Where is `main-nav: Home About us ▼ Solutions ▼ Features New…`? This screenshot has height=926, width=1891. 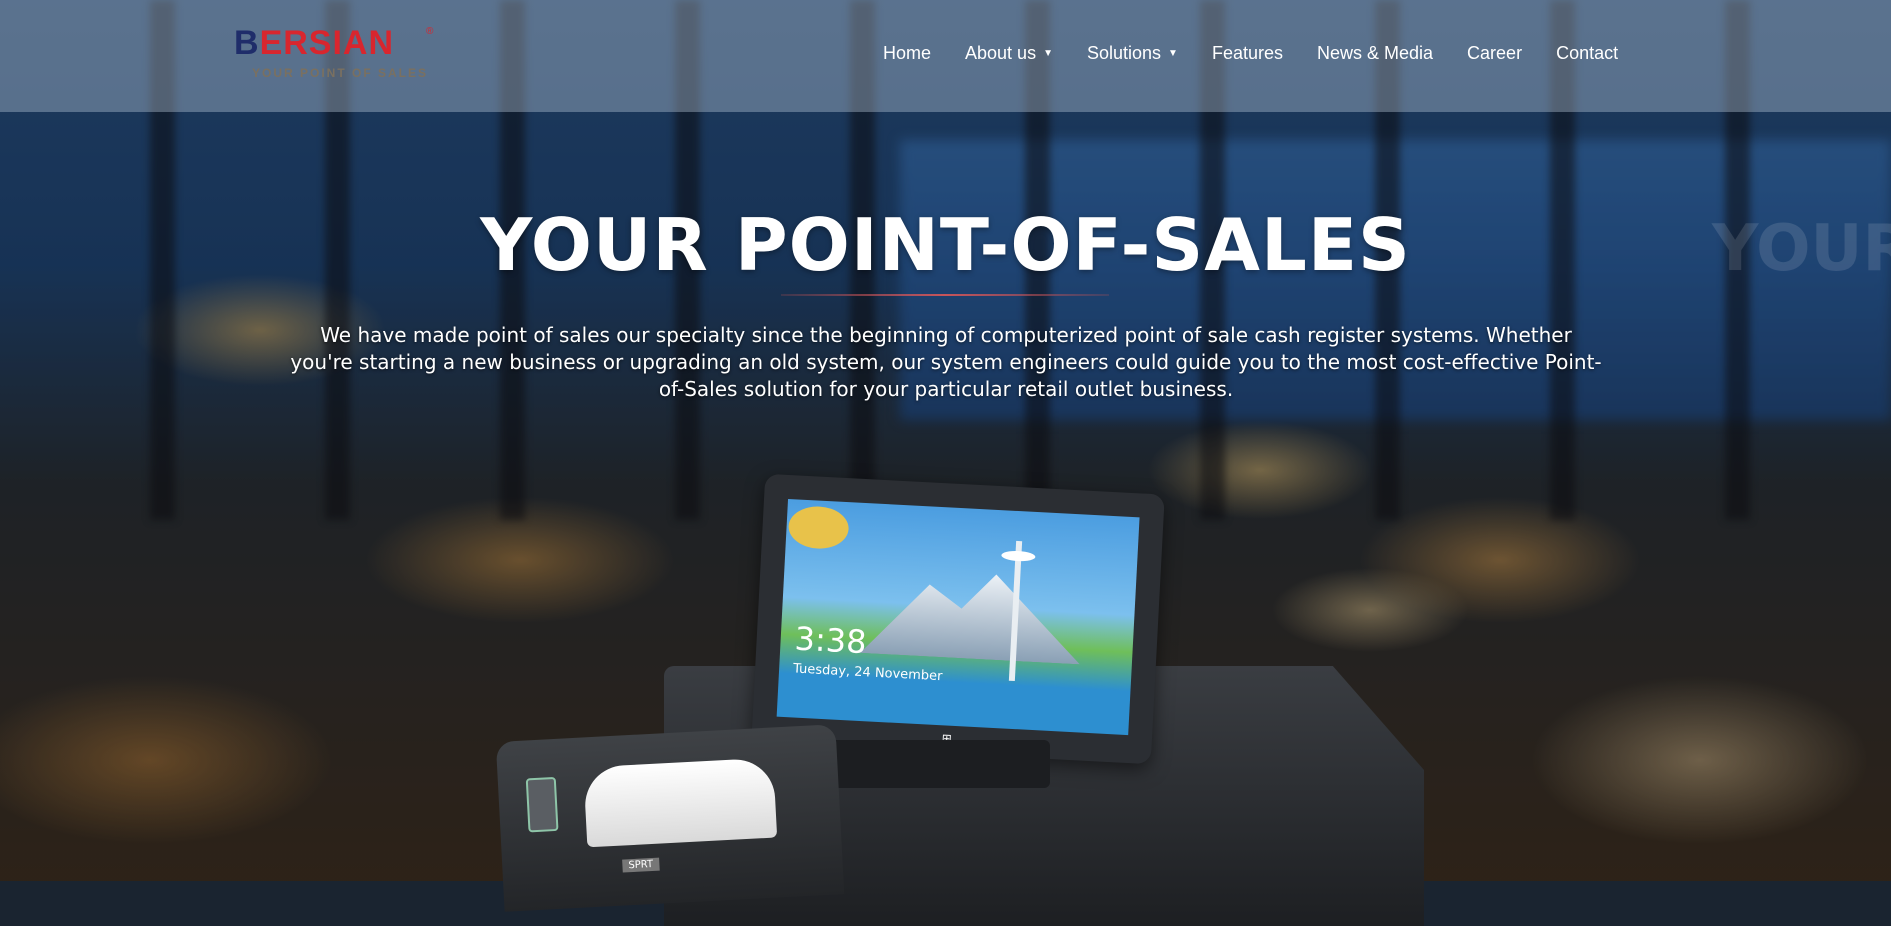
main-nav: Home About us ▼ Solutions ▼ Features New… is located at coordinates (1250, 53).